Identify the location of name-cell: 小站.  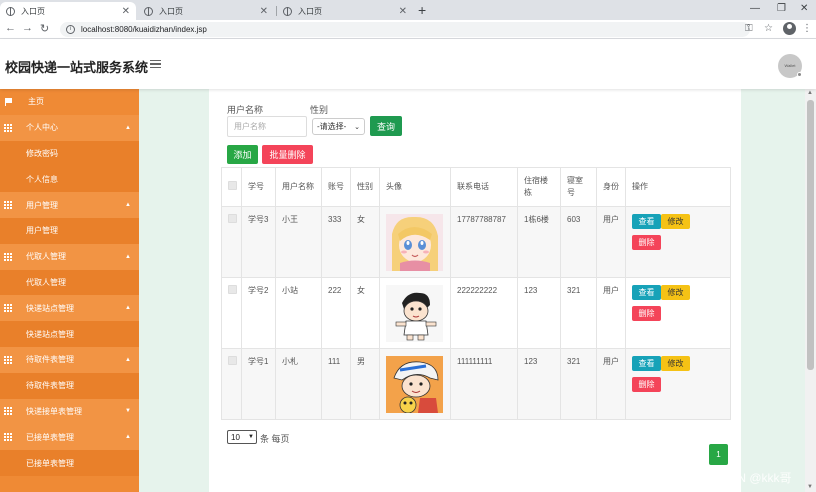
(298, 313).